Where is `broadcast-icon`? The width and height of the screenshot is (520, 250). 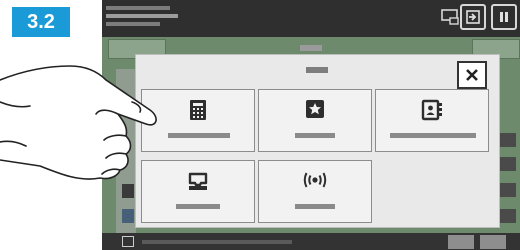
broadcast-icon is located at coordinates (315, 180).